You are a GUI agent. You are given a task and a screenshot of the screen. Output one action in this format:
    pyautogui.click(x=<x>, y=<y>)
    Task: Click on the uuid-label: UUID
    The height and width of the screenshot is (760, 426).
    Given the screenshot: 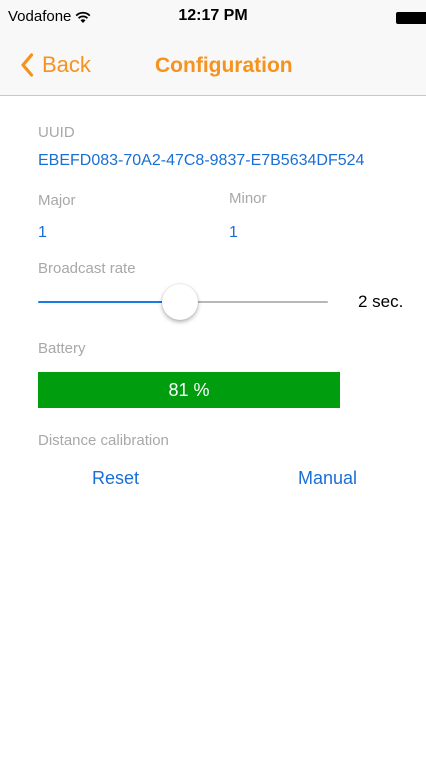 What is the action you would take?
    pyautogui.click(x=56, y=132)
    